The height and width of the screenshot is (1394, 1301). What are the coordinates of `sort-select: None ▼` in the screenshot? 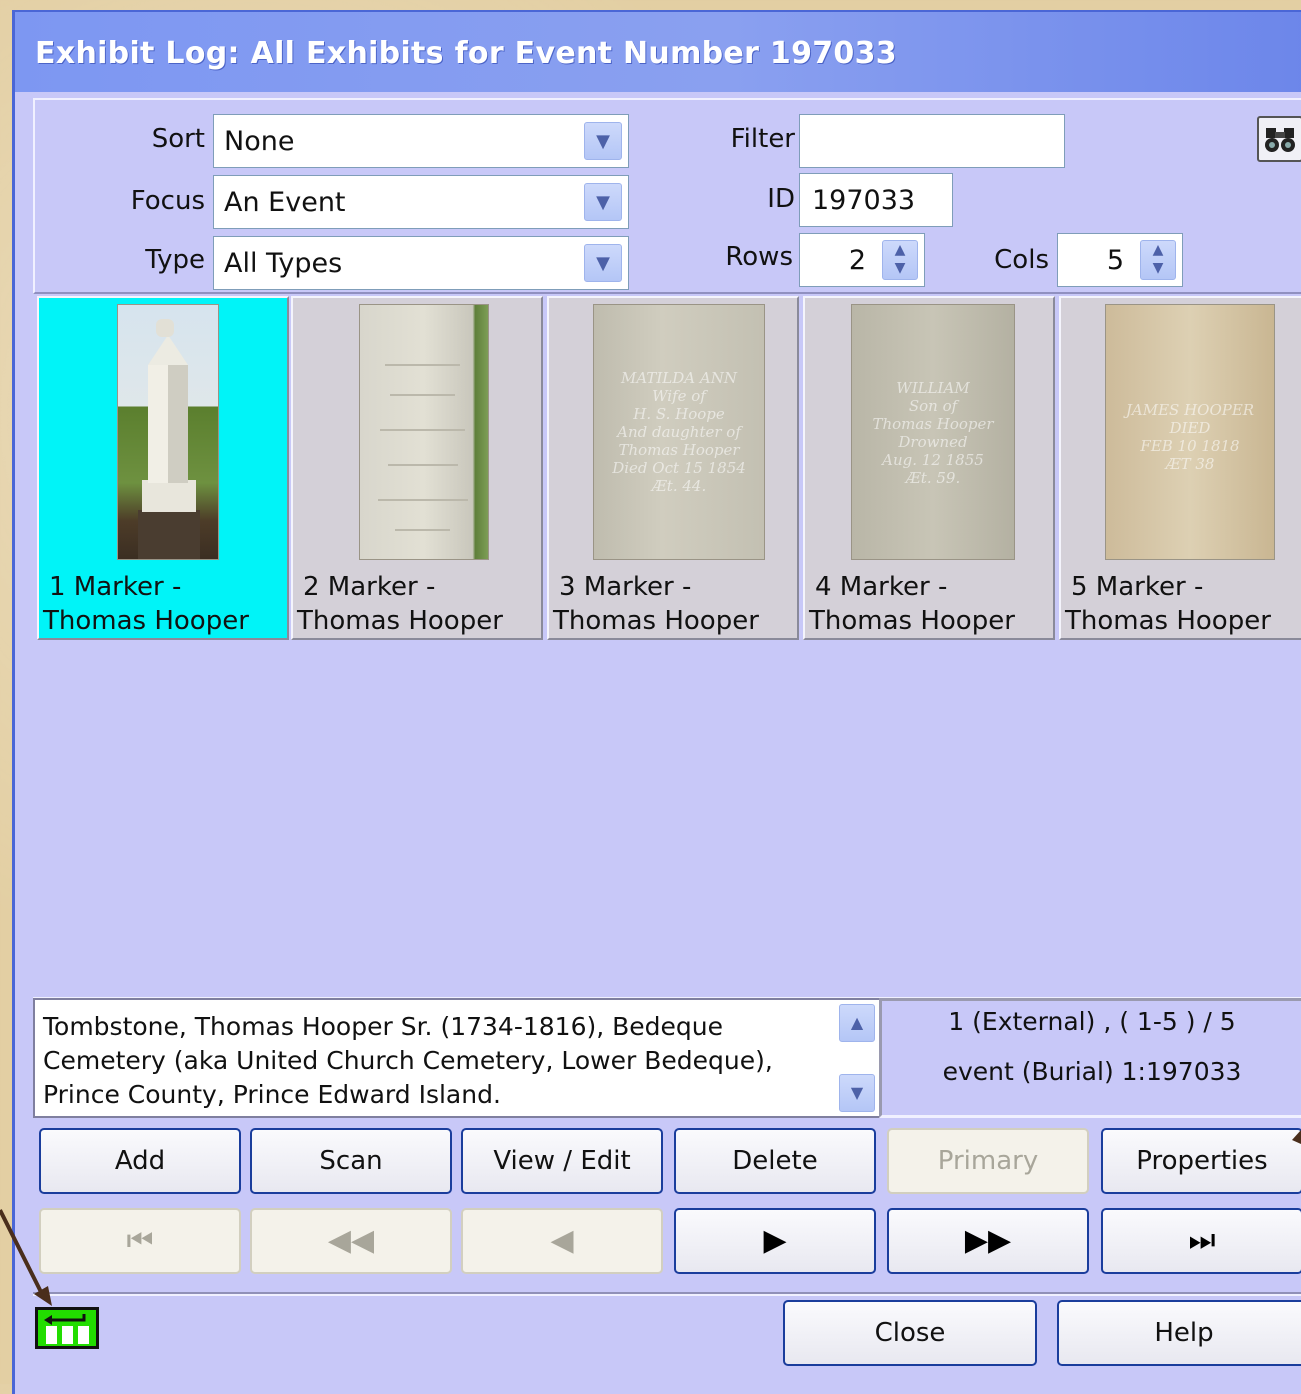 It's located at (421, 141).